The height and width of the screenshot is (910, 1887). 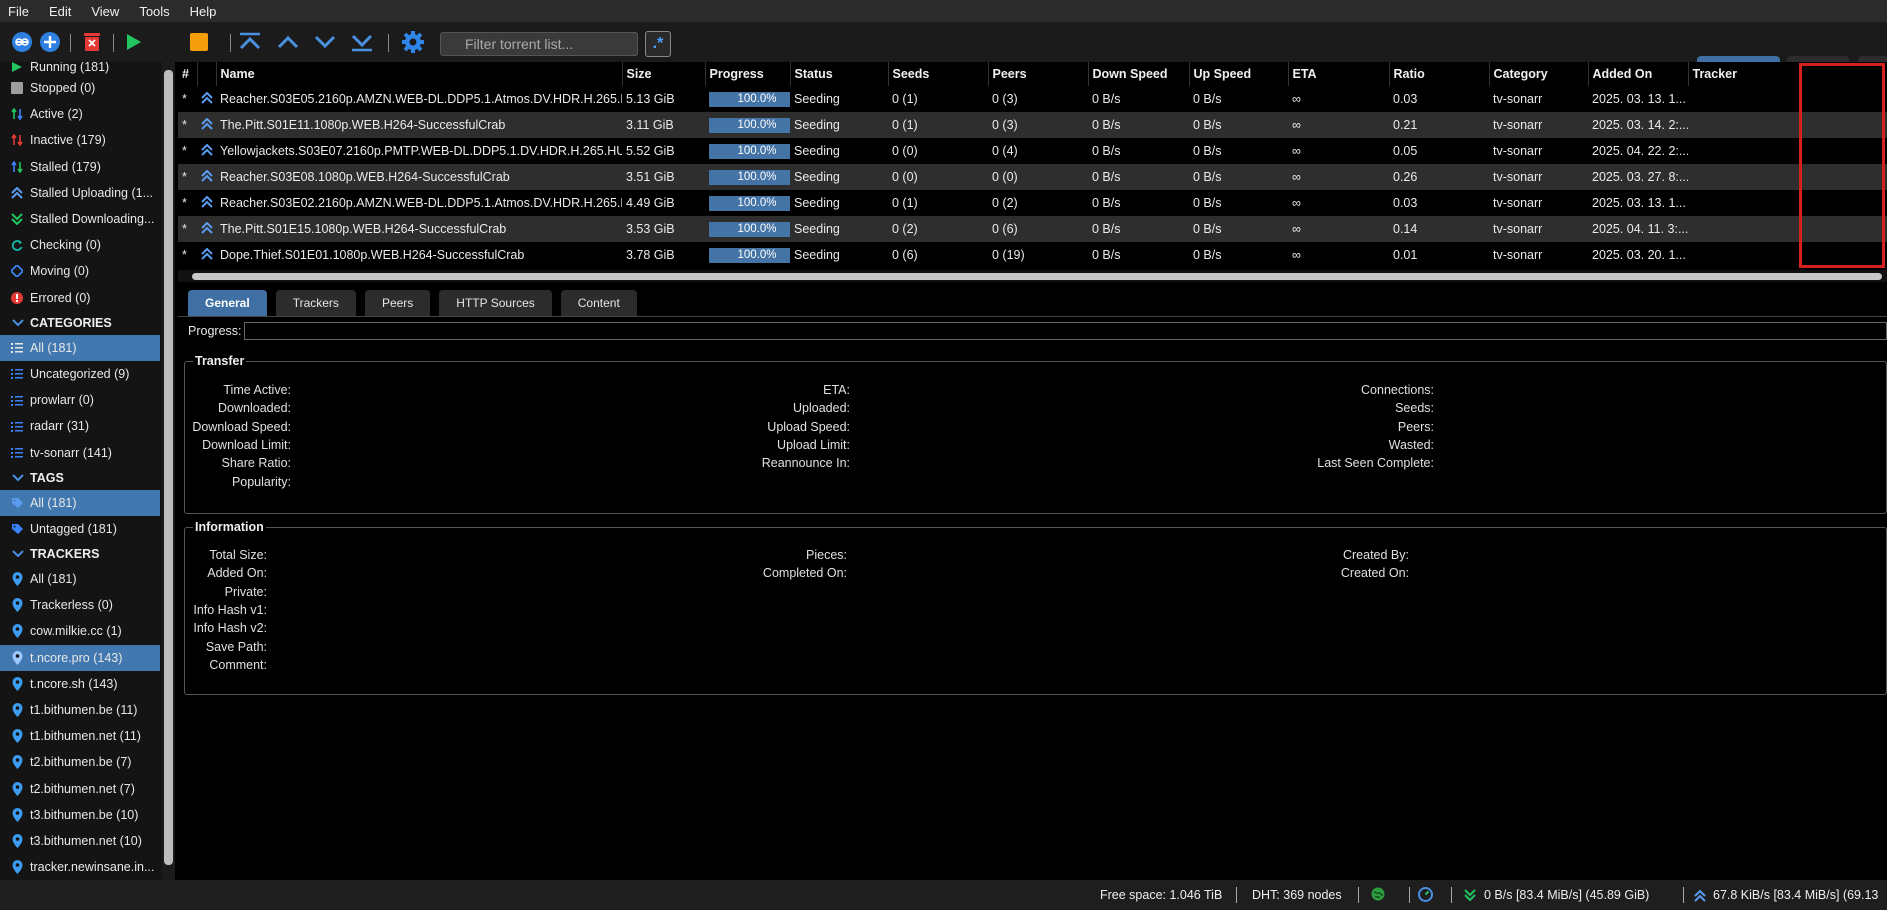 What do you see at coordinates (87, 400) in the screenshot?
I see `sidebar-category-prowlarr: prowlarr (0)` at bounding box center [87, 400].